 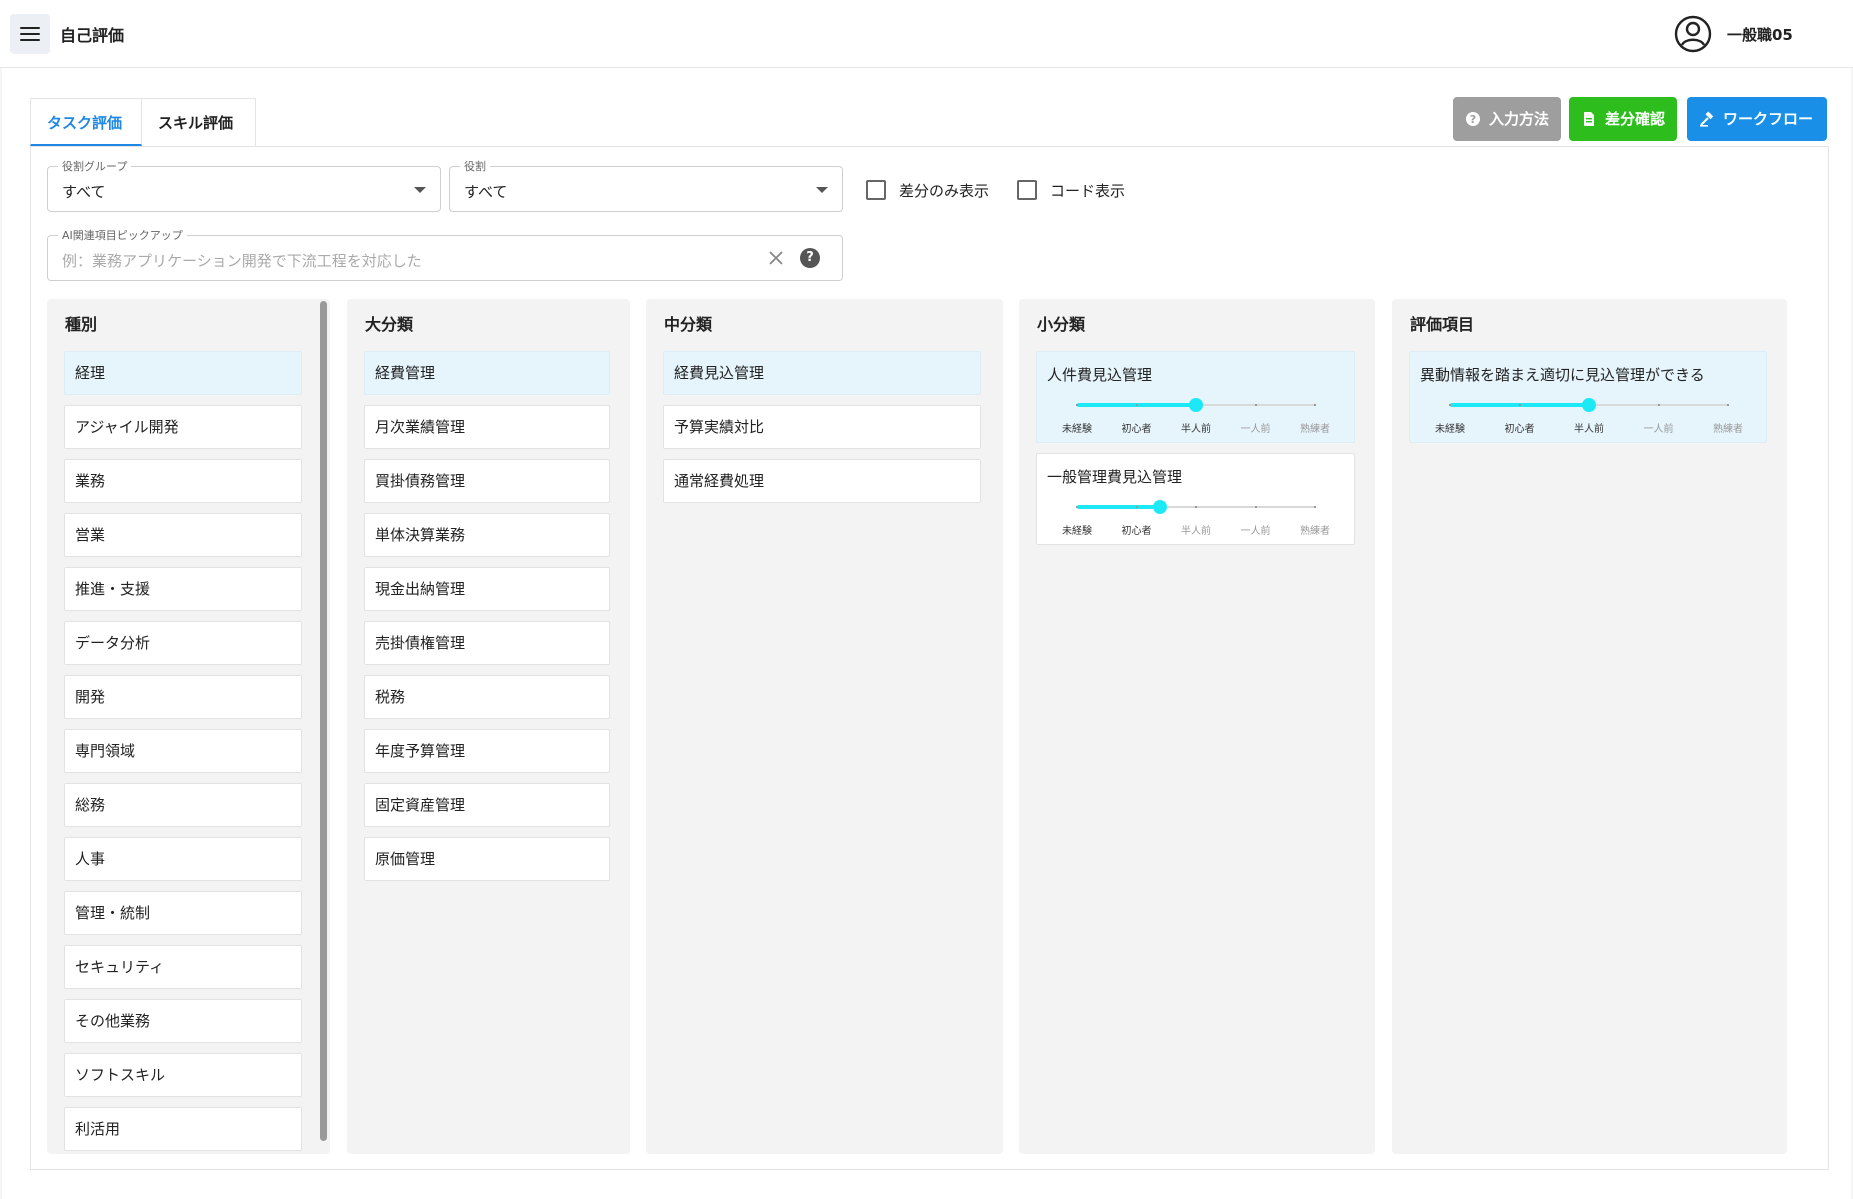 I want to click on gavel-icon, so click(x=1707, y=119).